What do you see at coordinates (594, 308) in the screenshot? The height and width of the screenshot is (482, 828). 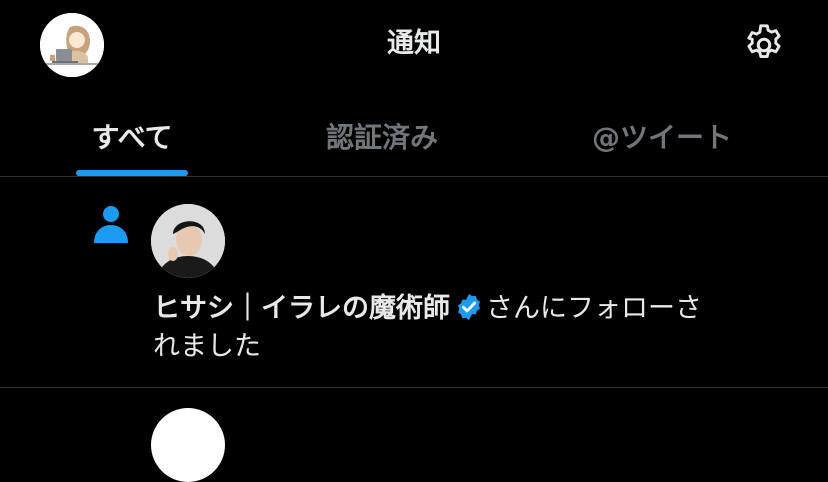 I see `notification-message-part1: さんにフォローさ` at bounding box center [594, 308].